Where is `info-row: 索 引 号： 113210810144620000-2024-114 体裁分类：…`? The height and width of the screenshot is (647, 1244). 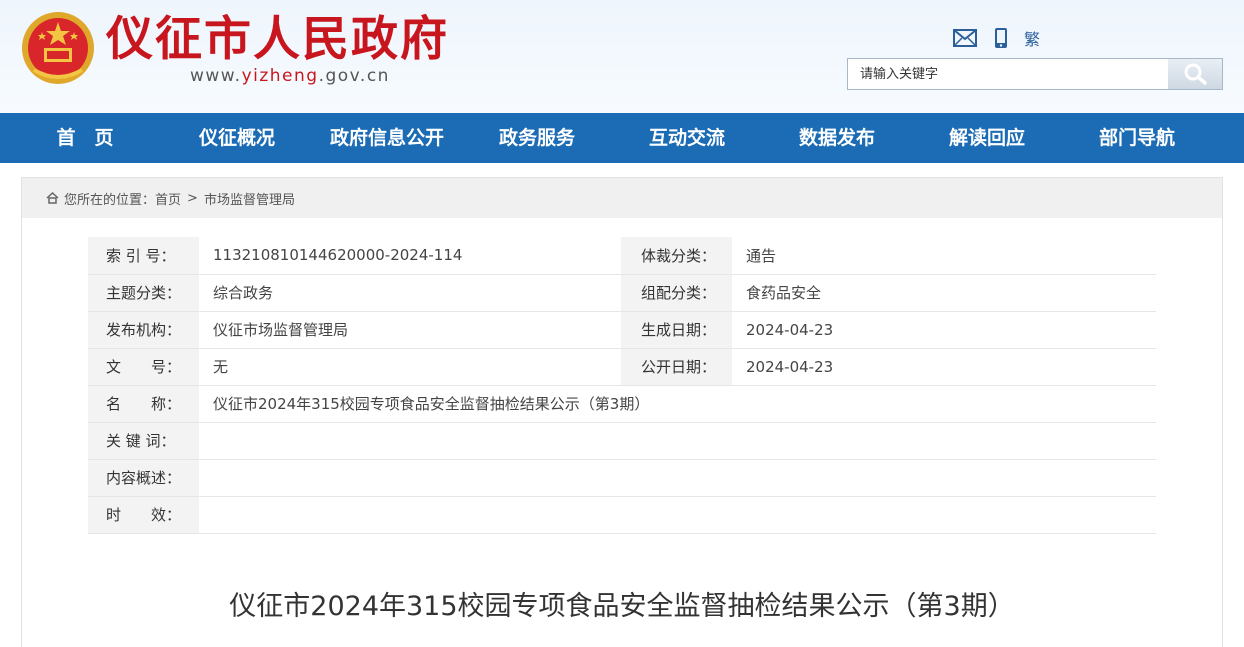 info-row: 索 引 号： 113210810144620000-2024-114 体裁分类：… is located at coordinates (622, 256).